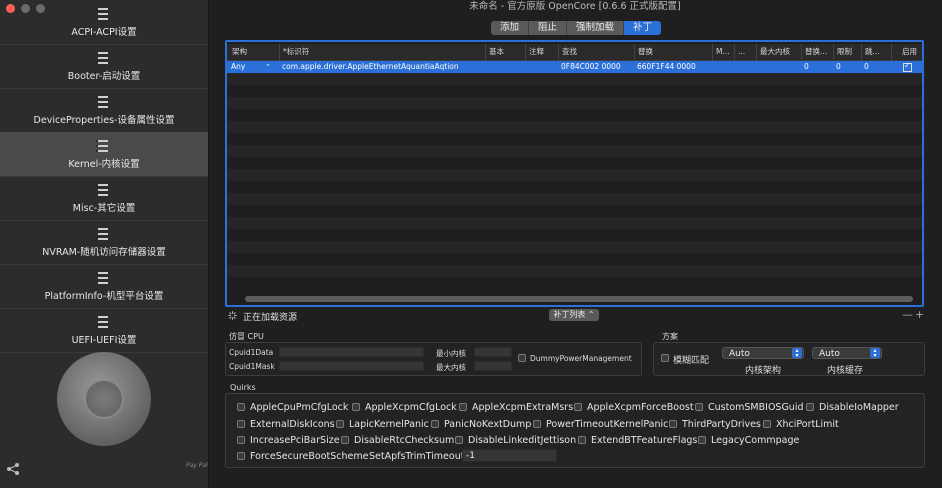 This screenshot has width=942, height=488. Describe the element at coordinates (810, 407) in the screenshot. I see `quirk-checkbox-disableiomapper` at that location.